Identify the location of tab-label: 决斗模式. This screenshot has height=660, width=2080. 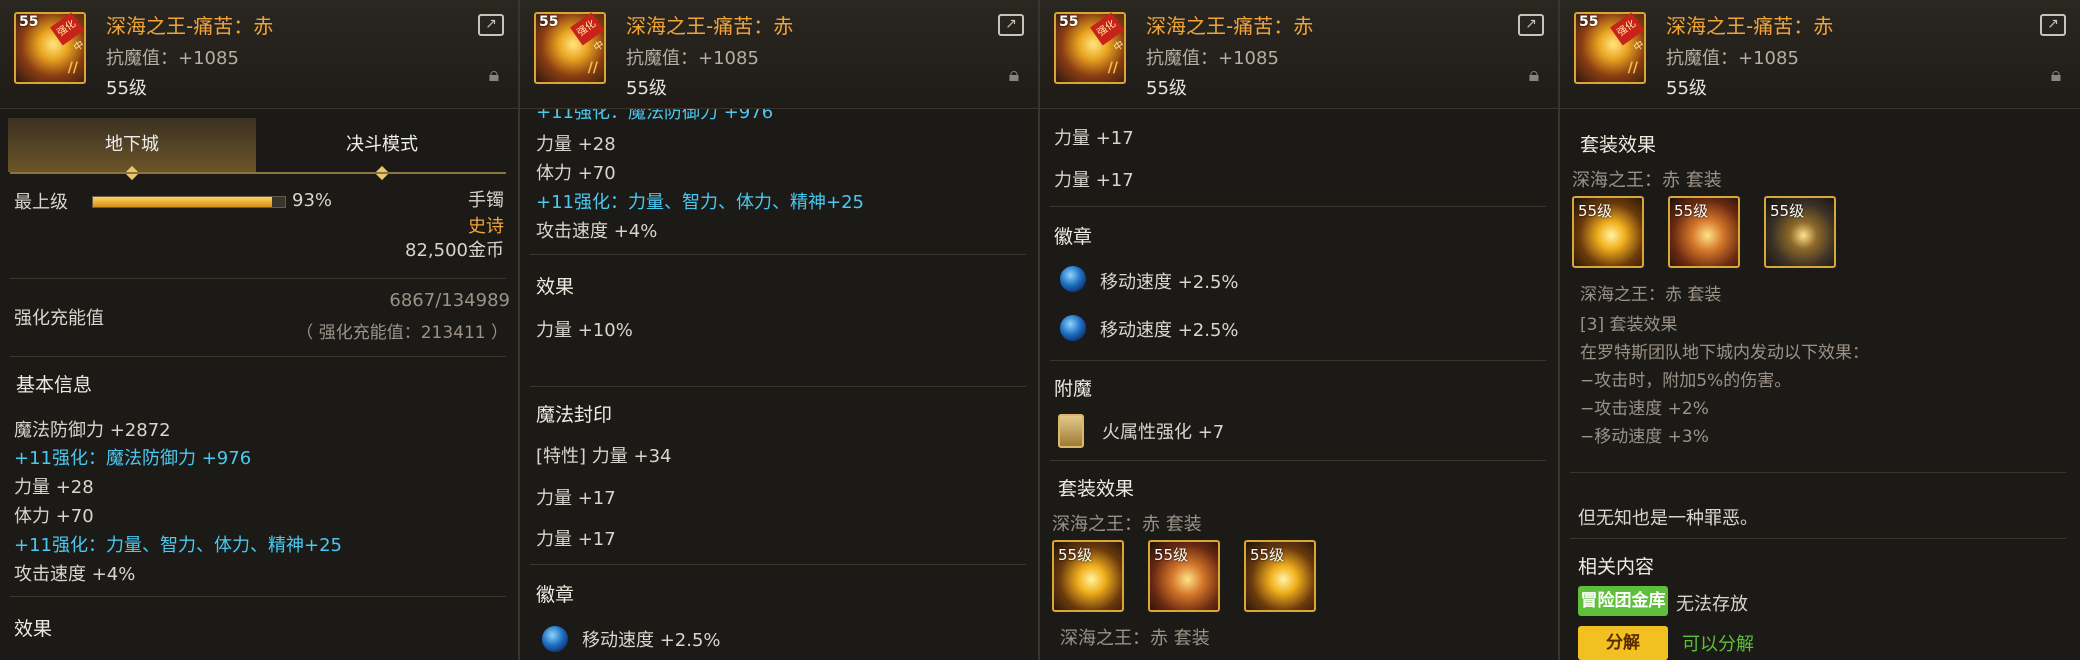
(382, 144).